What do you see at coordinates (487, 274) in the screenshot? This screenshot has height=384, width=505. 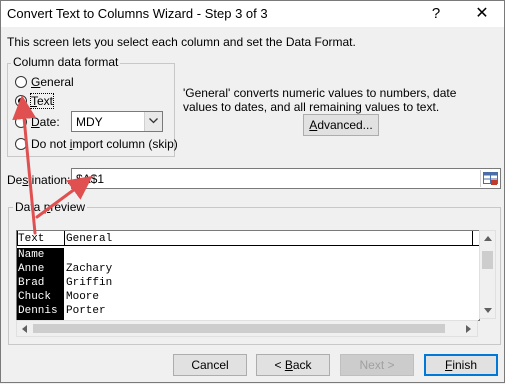 I see `vertical-scrollbar` at bounding box center [487, 274].